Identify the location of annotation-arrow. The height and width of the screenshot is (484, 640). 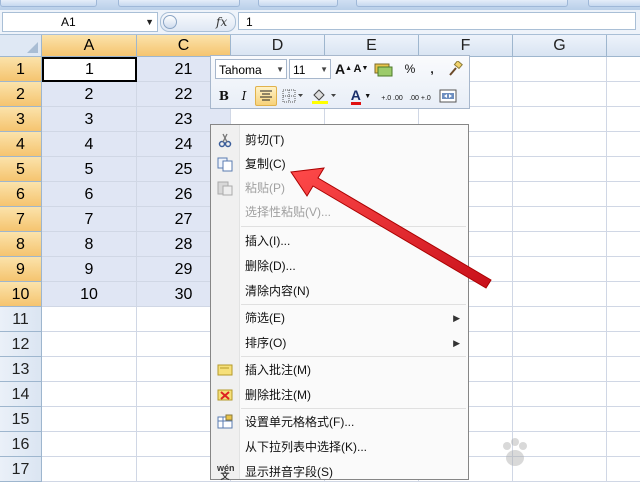
(391, 228).